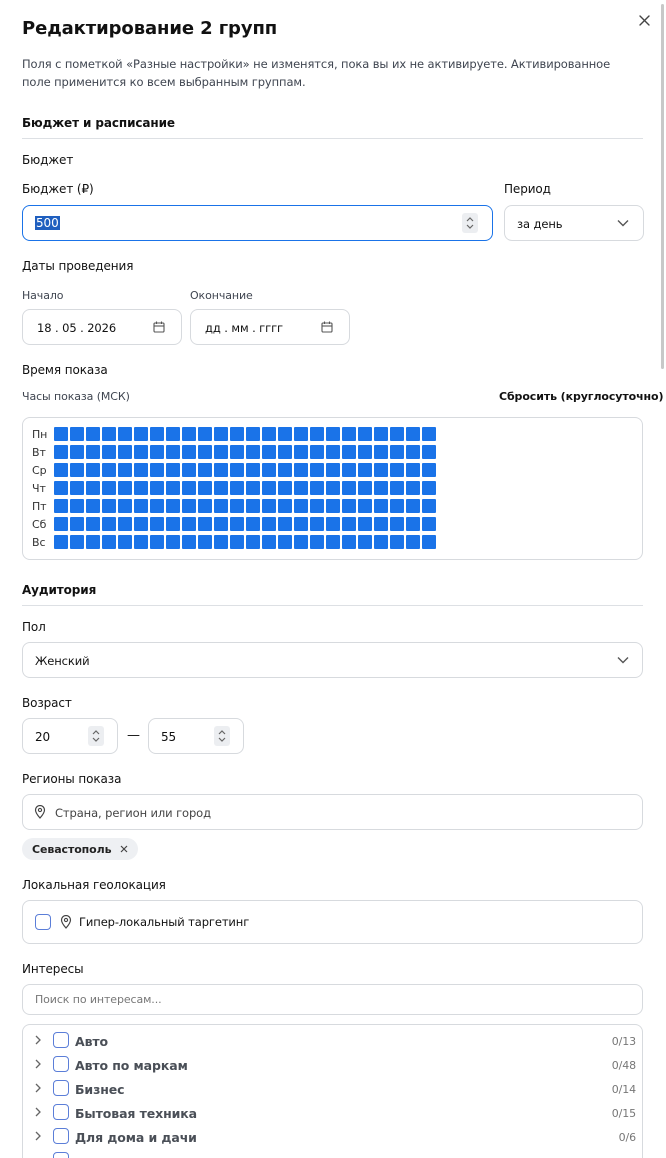  What do you see at coordinates (335, 1114) in the screenshot?
I see `interest-row: Бытовая техника 0/15` at bounding box center [335, 1114].